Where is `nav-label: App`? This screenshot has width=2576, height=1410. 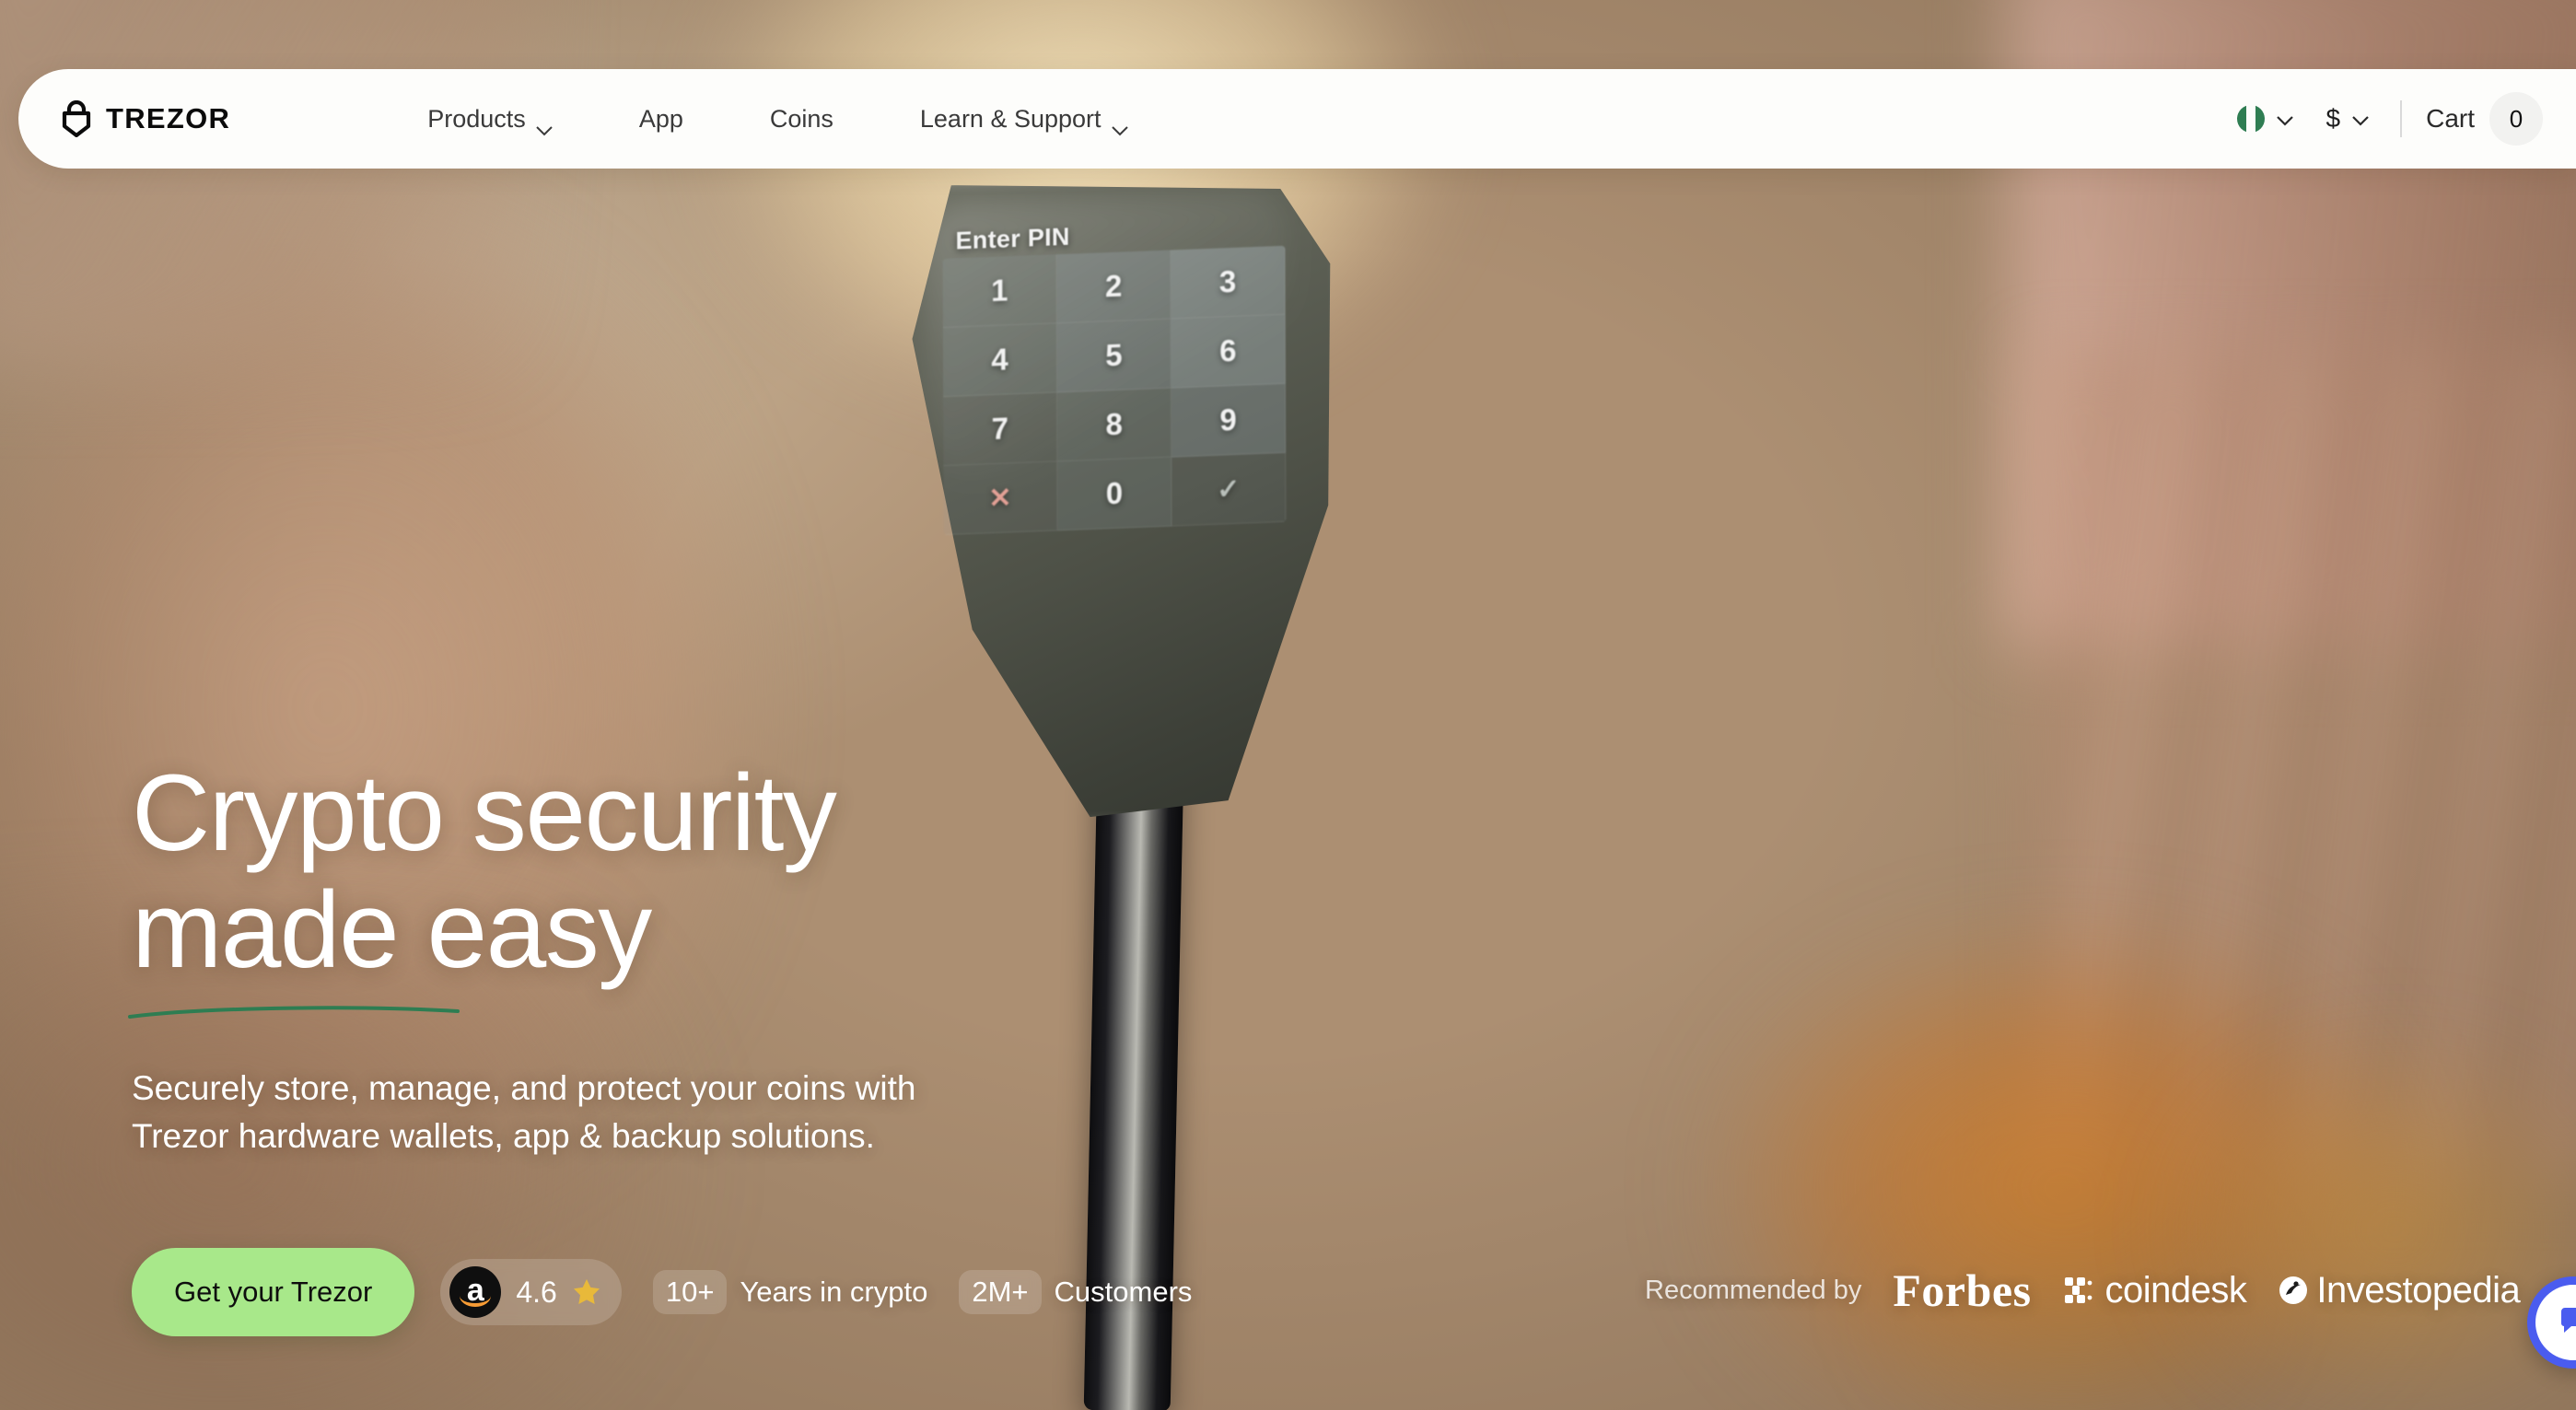
nav-label: App is located at coordinates (660, 118).